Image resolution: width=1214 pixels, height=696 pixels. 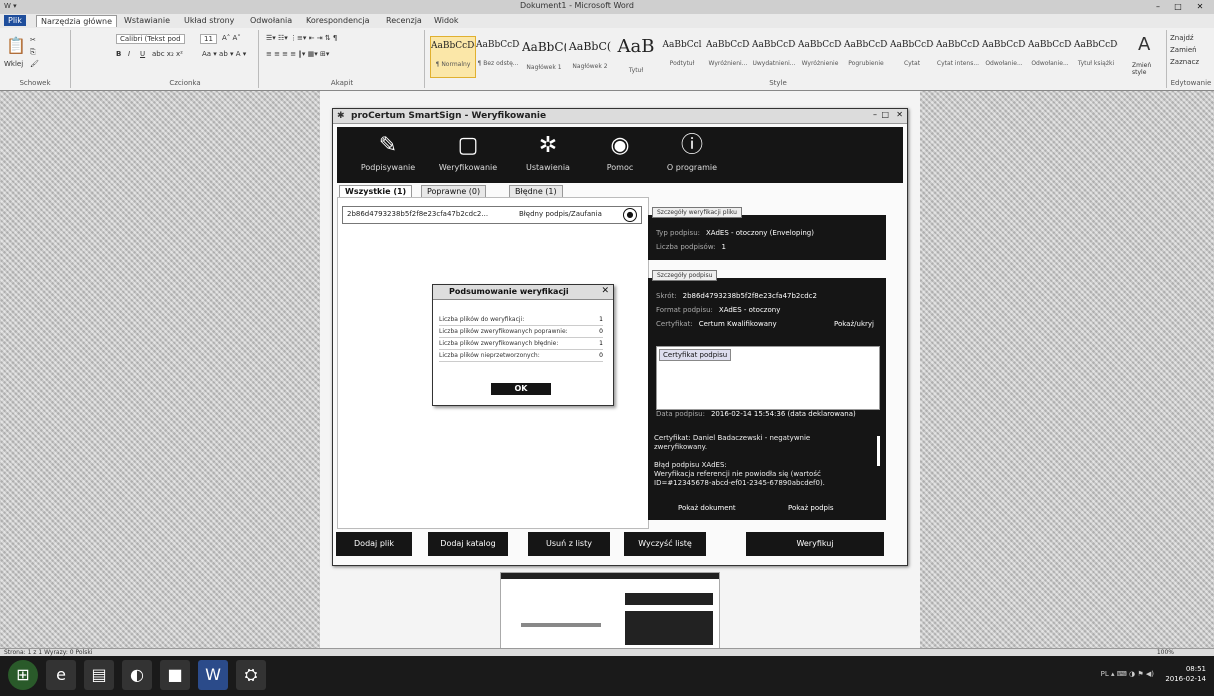 What do you see at coordinates (13, 64) in the screenshot?
I see `paste-button: Wklej` at bounding box center [13, 64].